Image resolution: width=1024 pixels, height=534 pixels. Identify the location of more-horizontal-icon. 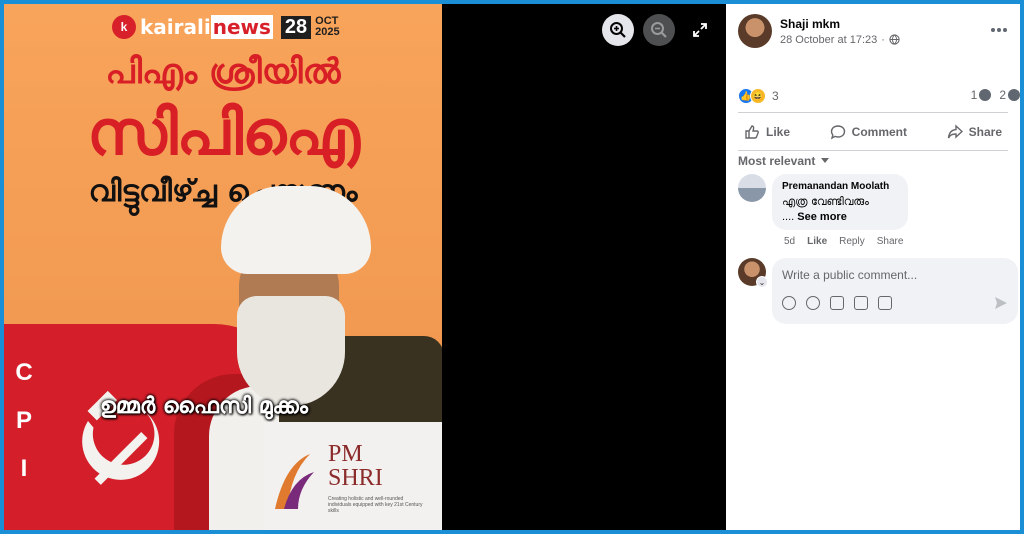
(999, 30).